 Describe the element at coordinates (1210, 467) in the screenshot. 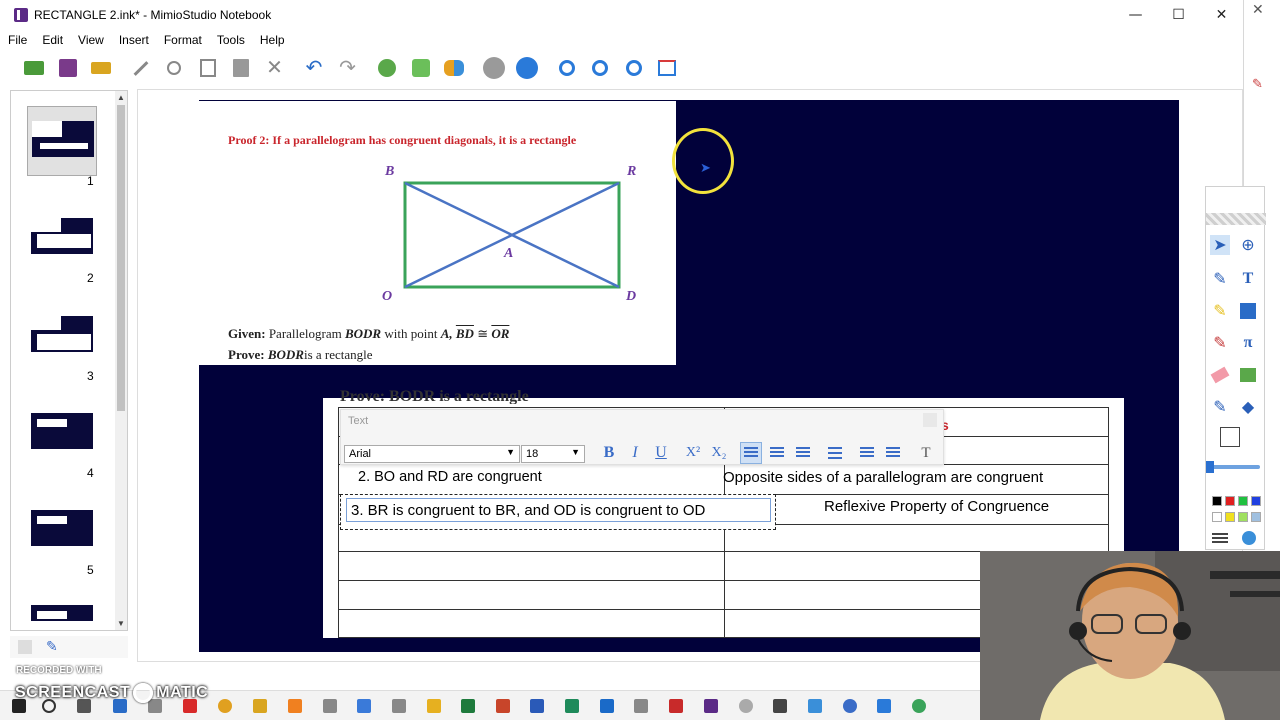

I see `slider-knob` at that location.